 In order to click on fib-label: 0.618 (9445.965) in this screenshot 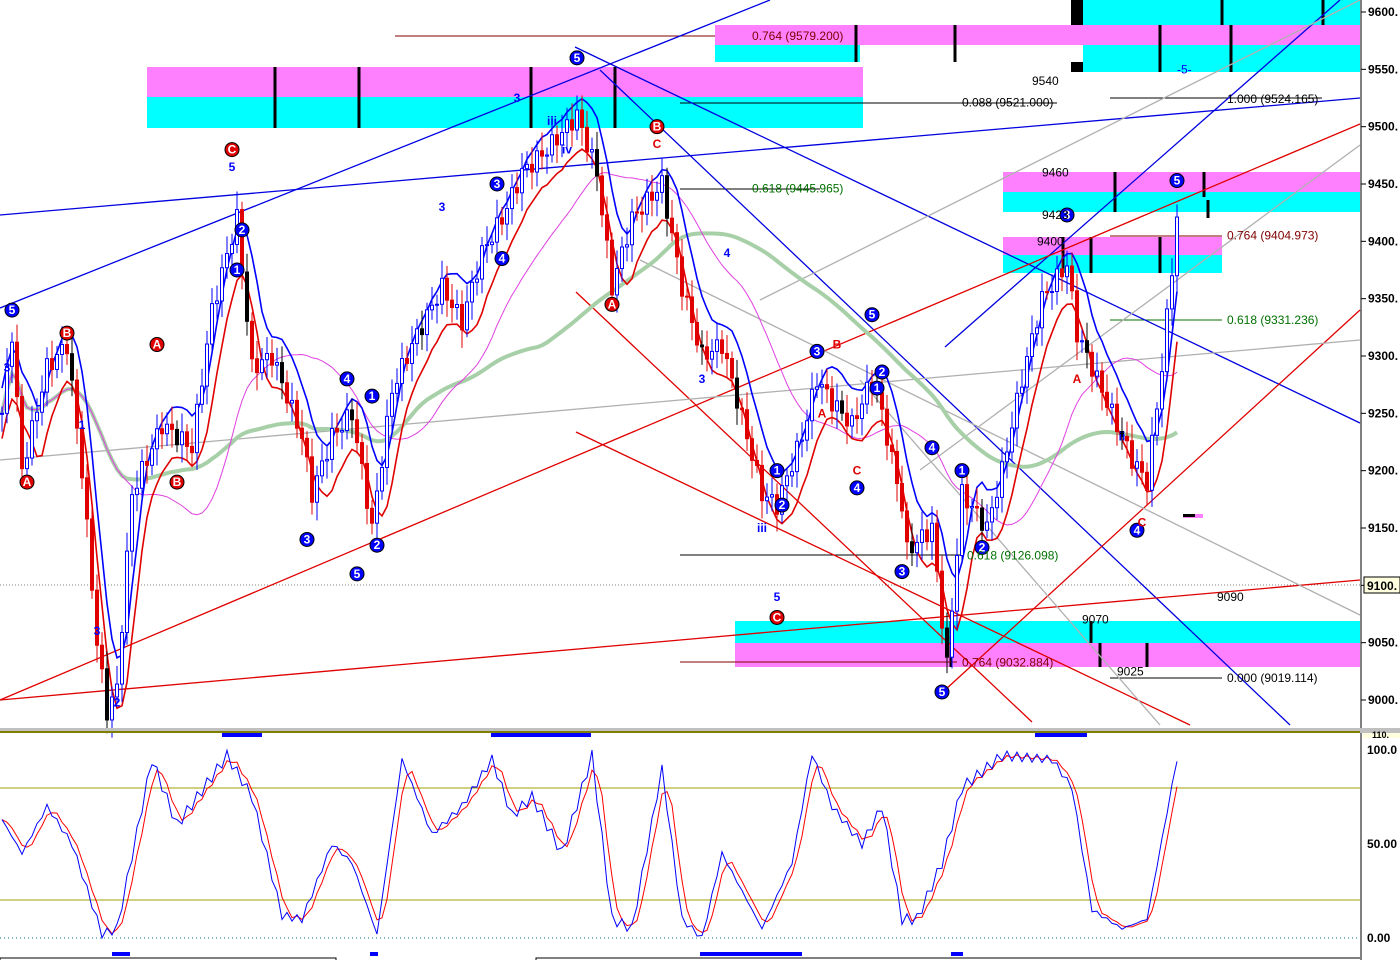, I will do `click(797, 189)`.